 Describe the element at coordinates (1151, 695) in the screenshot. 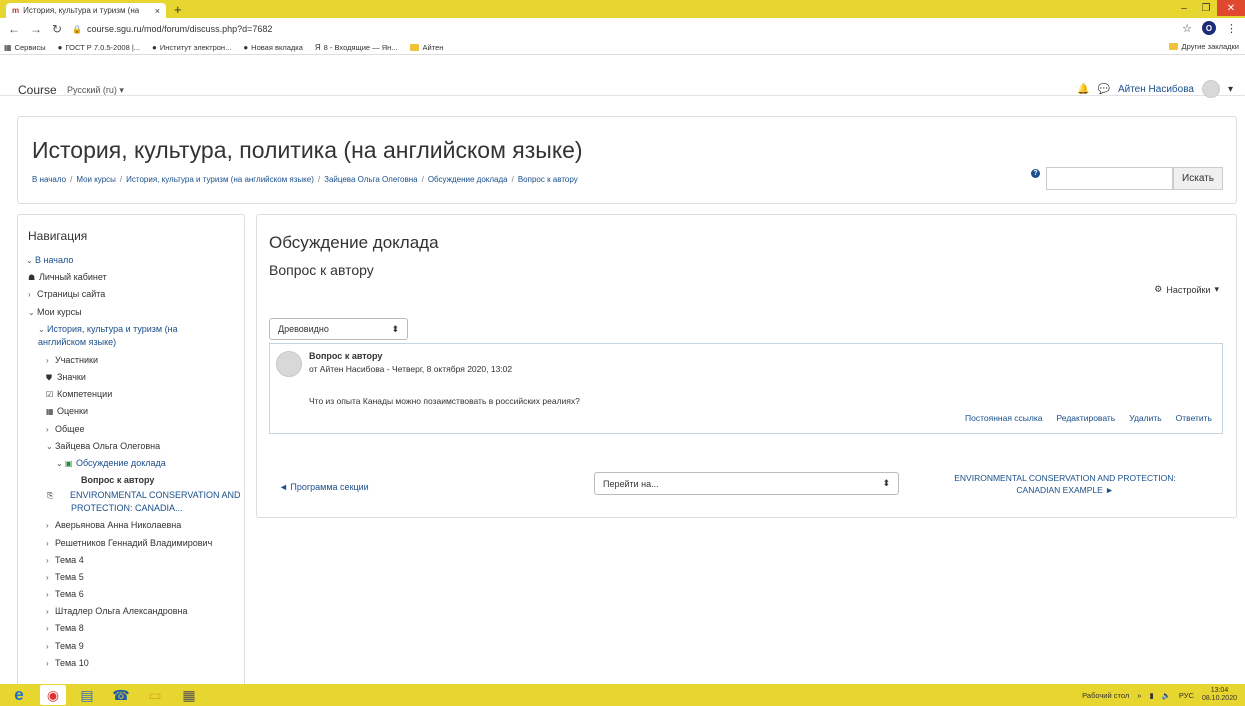

I see `network-icon: ▮` at that location.